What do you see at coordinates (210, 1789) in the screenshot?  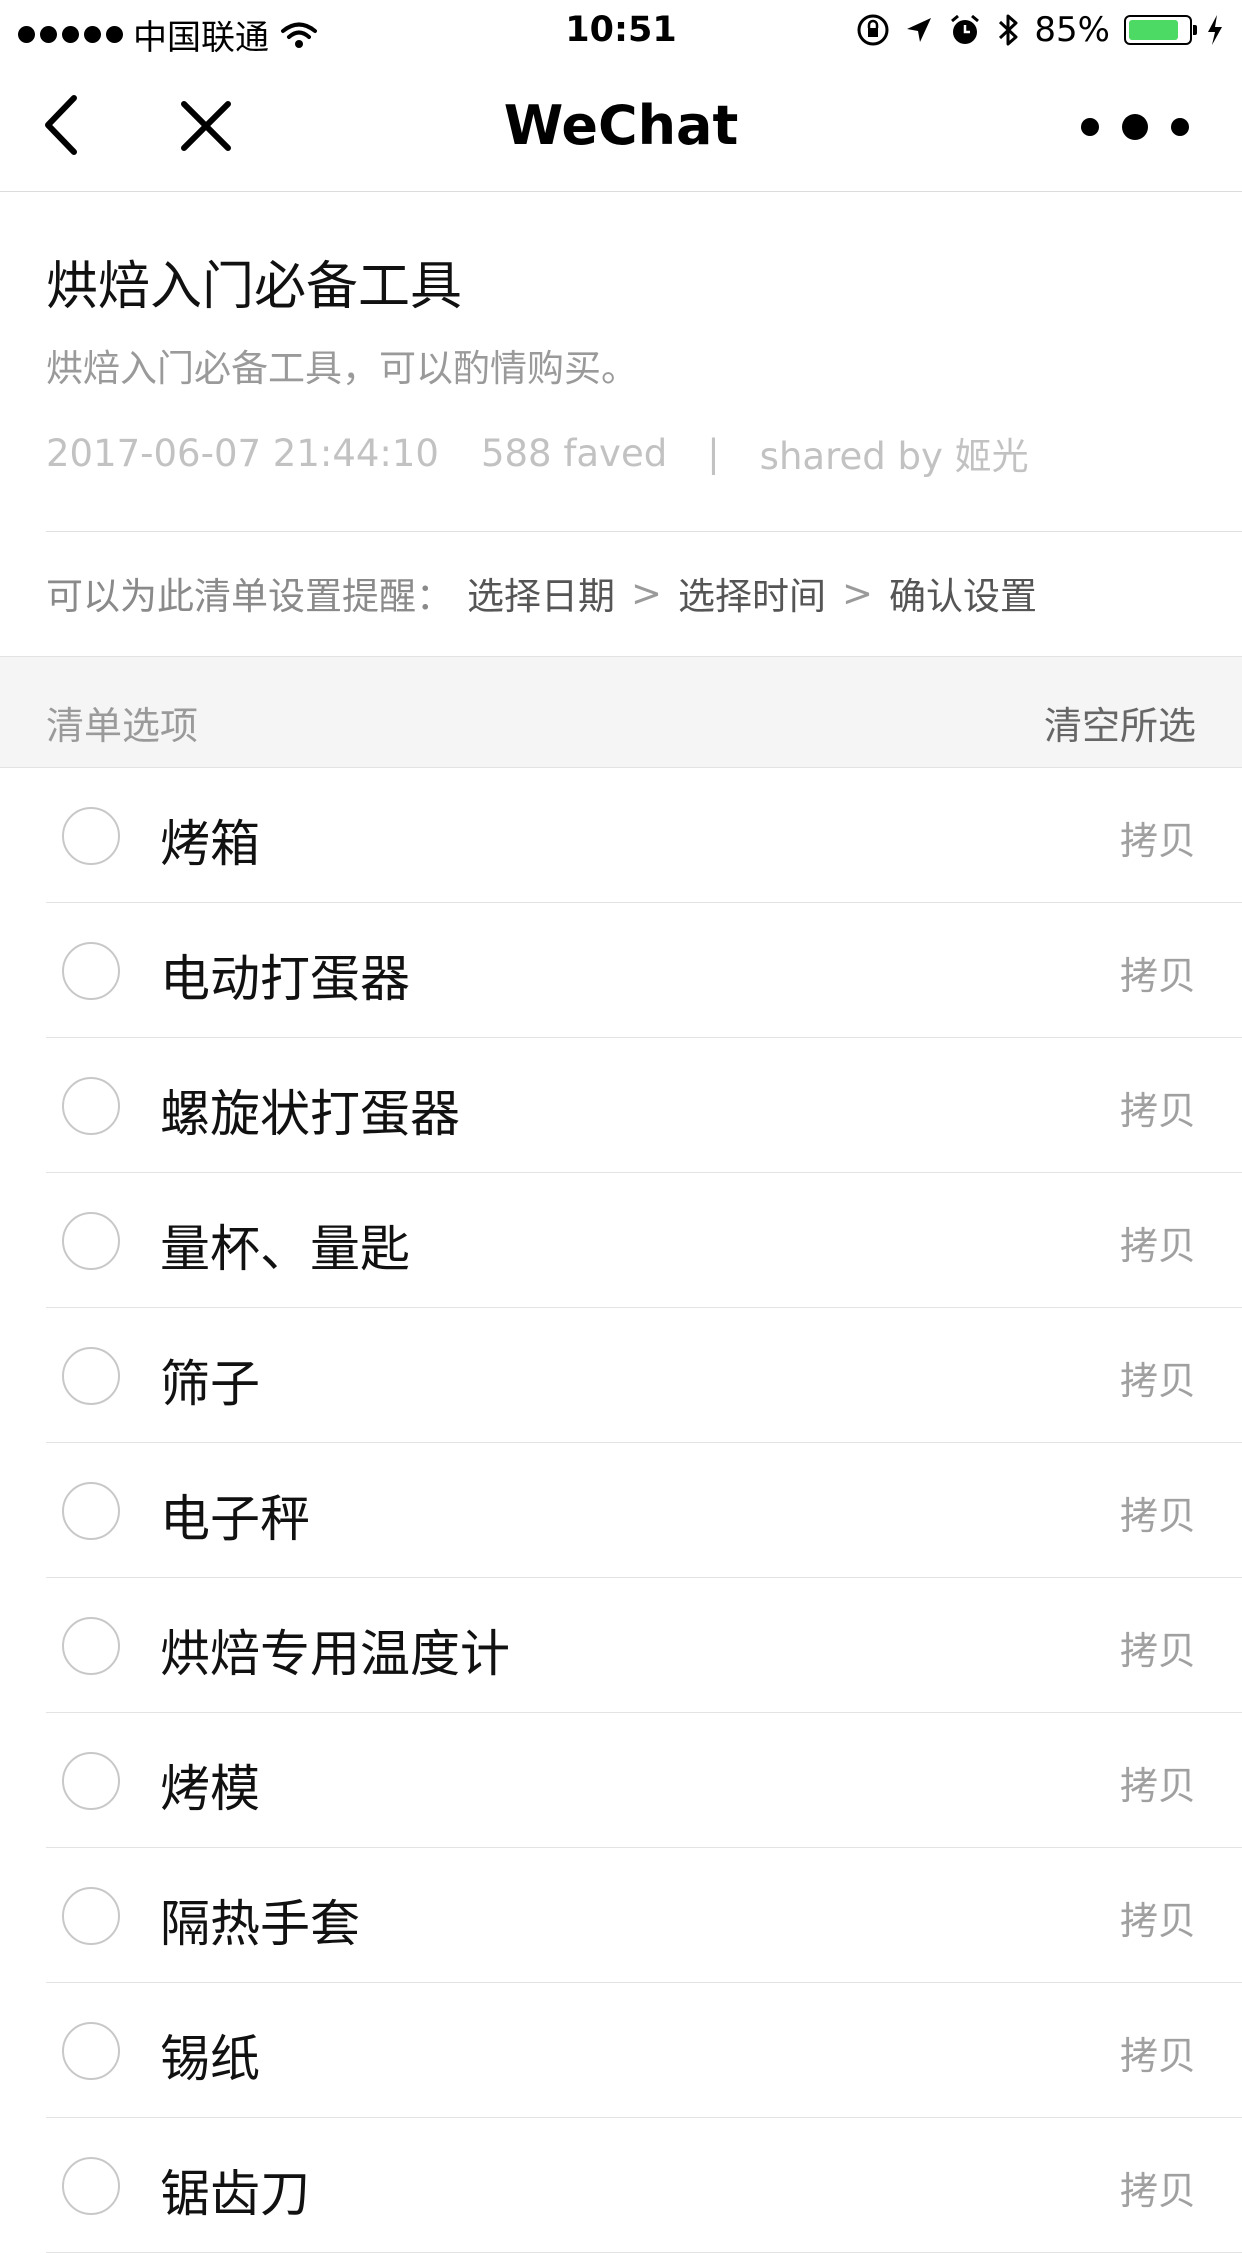 I see `item-name: 烤模` at bounding box center [210, 1789].